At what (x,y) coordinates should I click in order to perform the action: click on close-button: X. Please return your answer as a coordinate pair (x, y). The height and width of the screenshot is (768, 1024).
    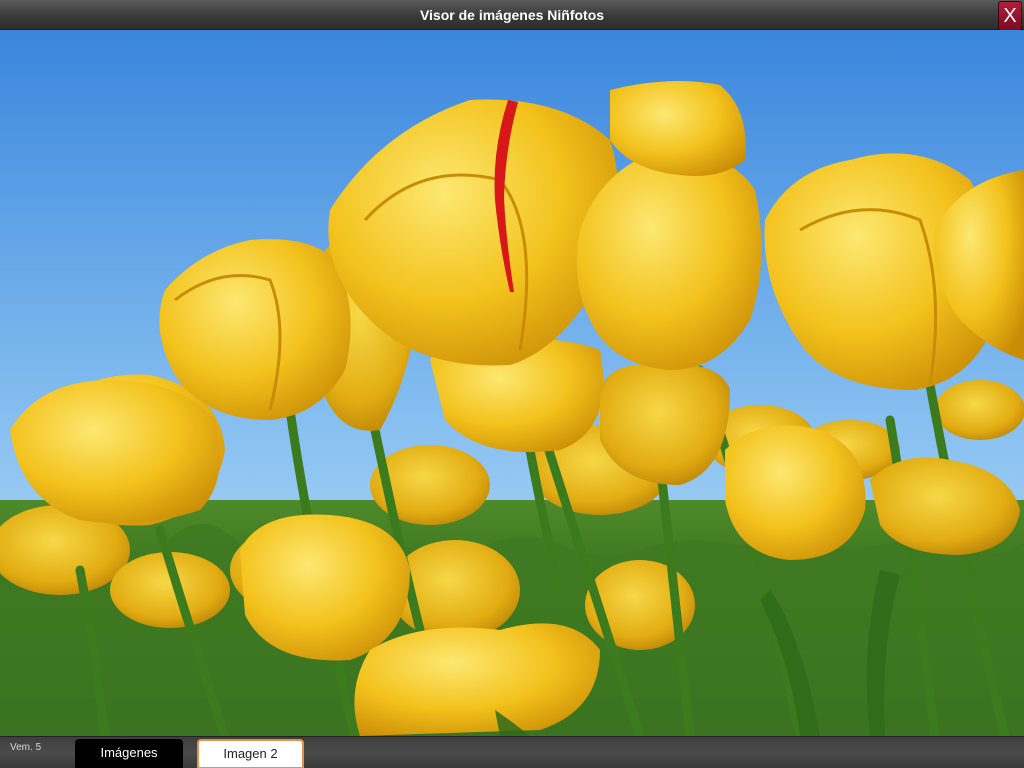
    Looking at the image, I should click on (1010, 16).